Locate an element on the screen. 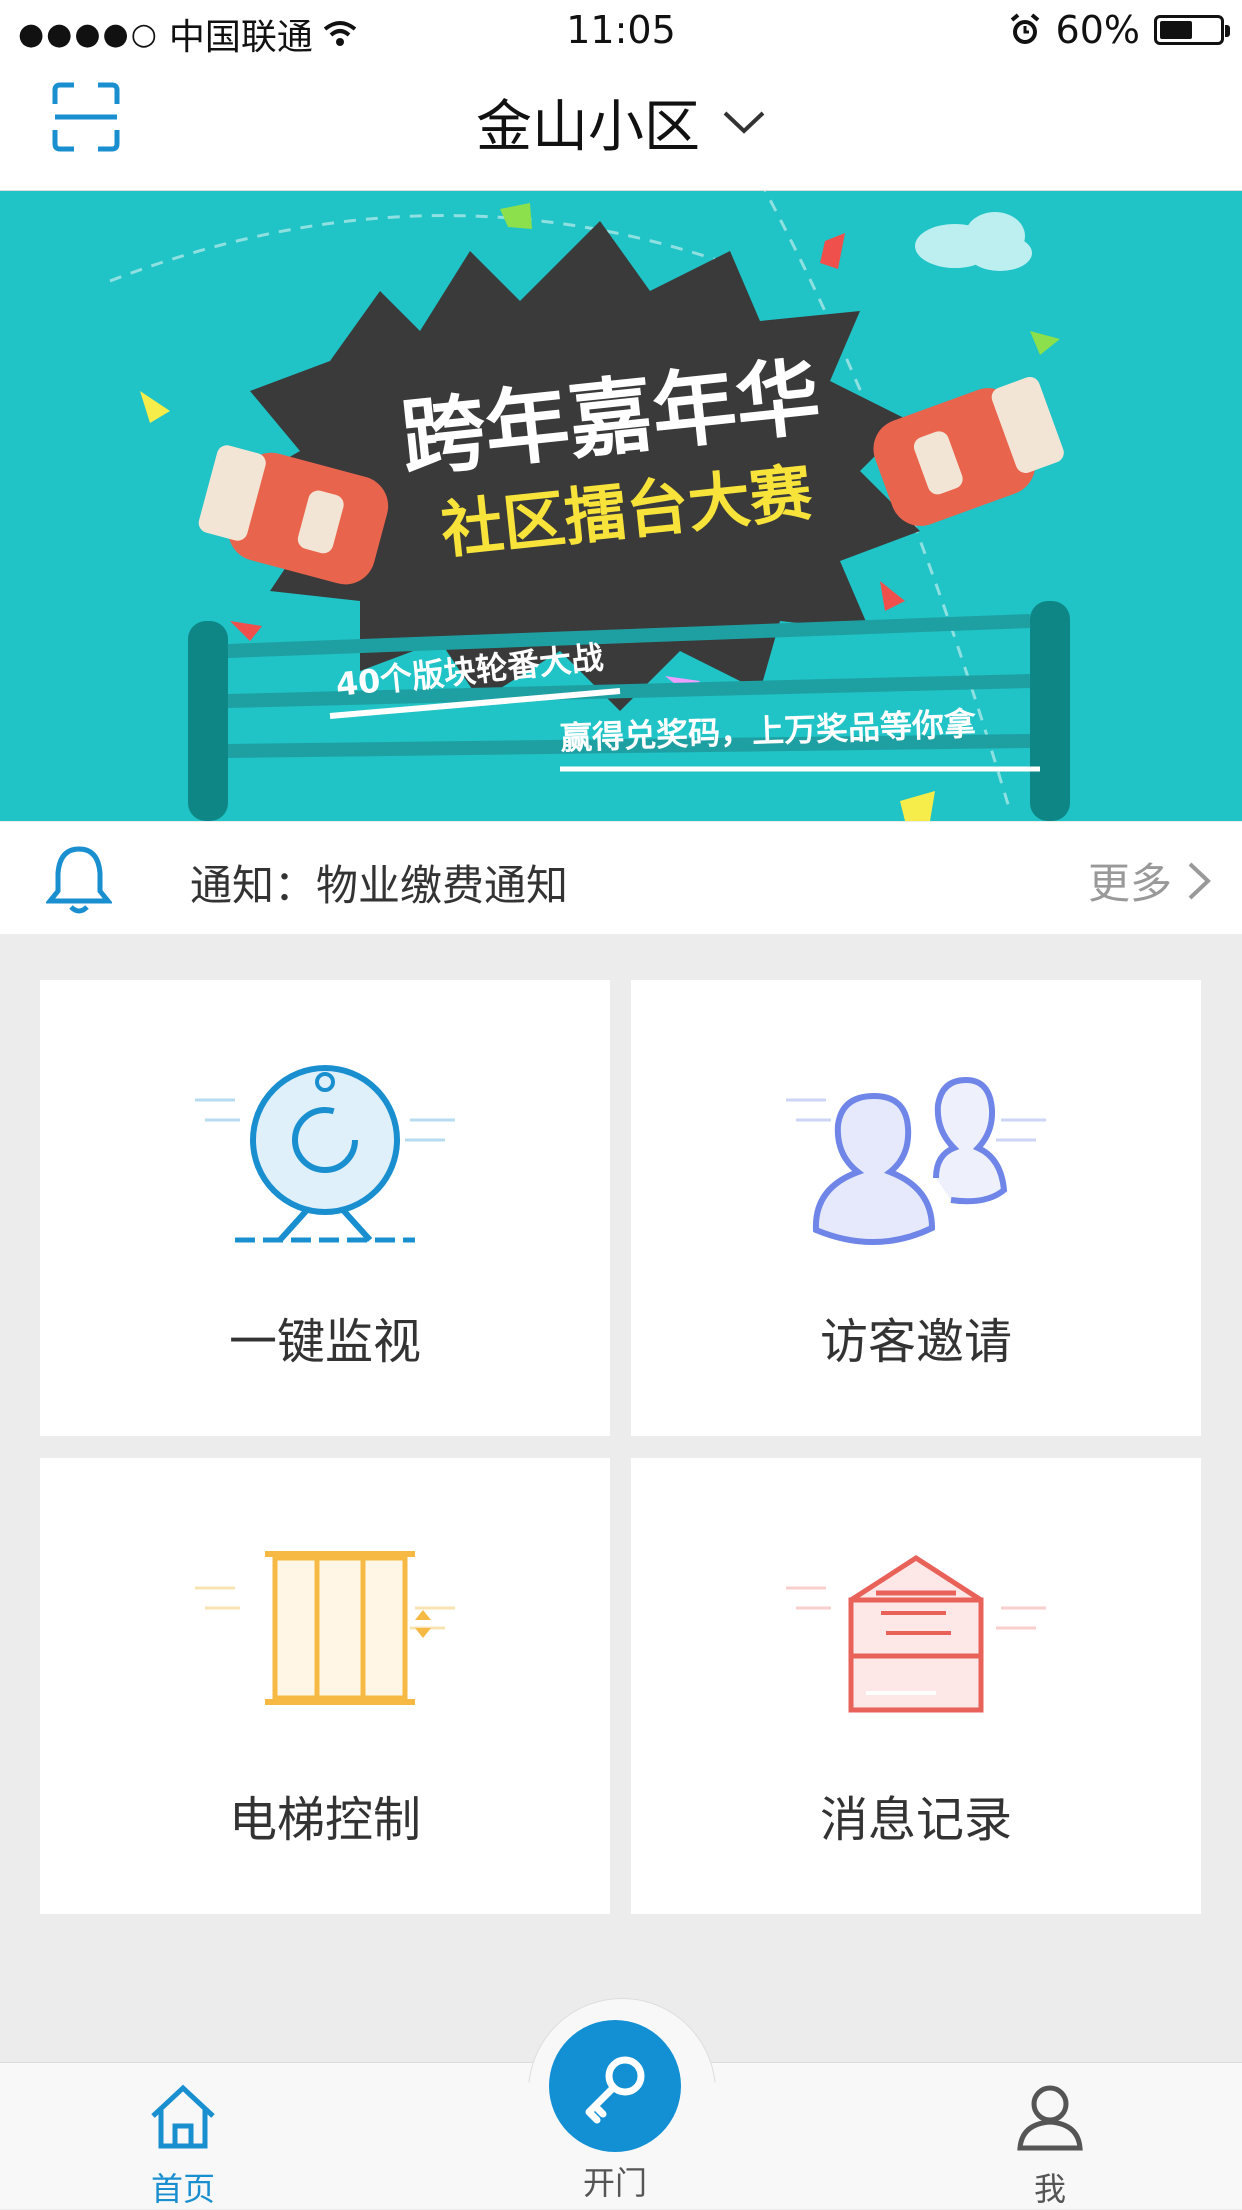  battery-fill is located at coordinates (1176, 30).